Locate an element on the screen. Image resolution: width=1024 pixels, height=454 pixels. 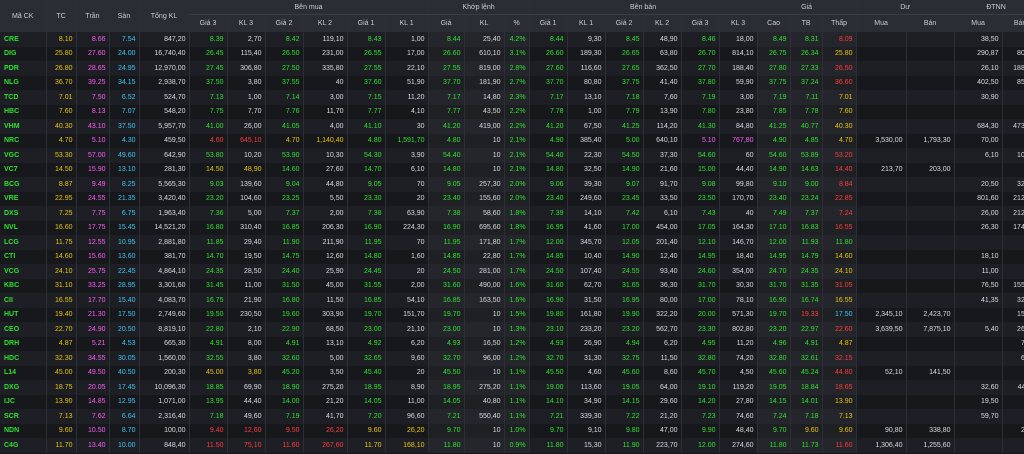
cell-b3p: 37.50 is located at coordinates (208, 82).